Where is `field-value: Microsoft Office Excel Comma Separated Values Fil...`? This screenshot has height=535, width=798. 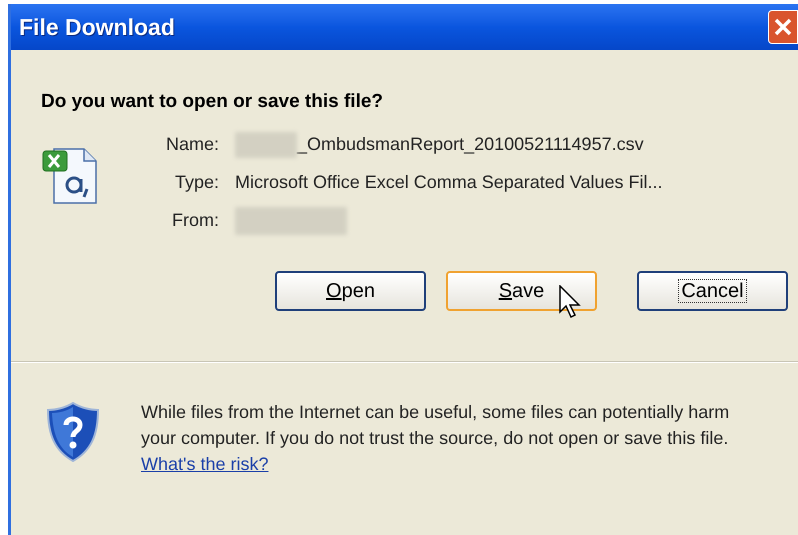 field-value: Microsoft Office Excel Comma Separated Values Fil... is located at coordinates (449, 182).